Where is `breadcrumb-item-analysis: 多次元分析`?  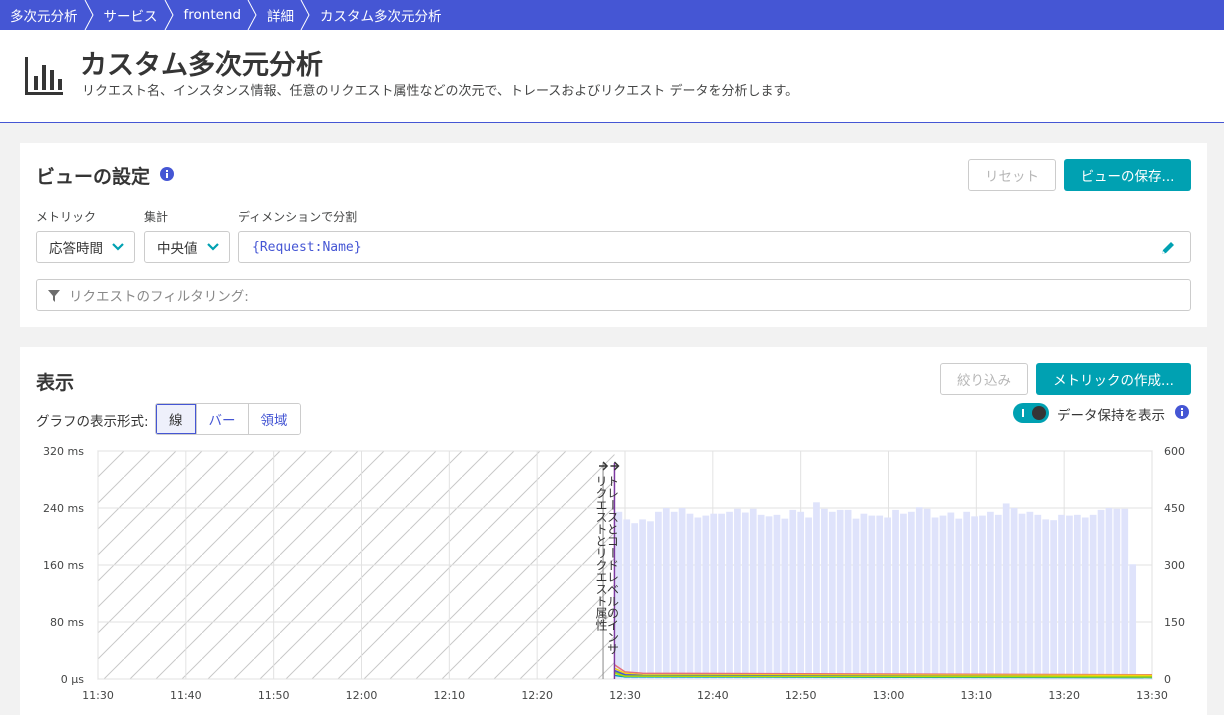 breadcrumb-item-analysis: 多次元分析 is located at coordinates (42, 15).